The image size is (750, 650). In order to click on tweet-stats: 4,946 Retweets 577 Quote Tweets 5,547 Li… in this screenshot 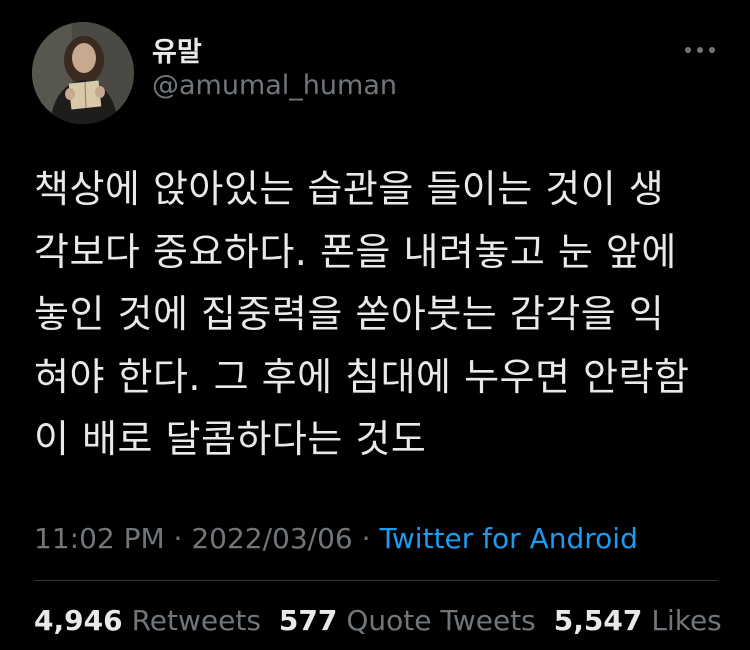, I will do `click(378, 620)`.